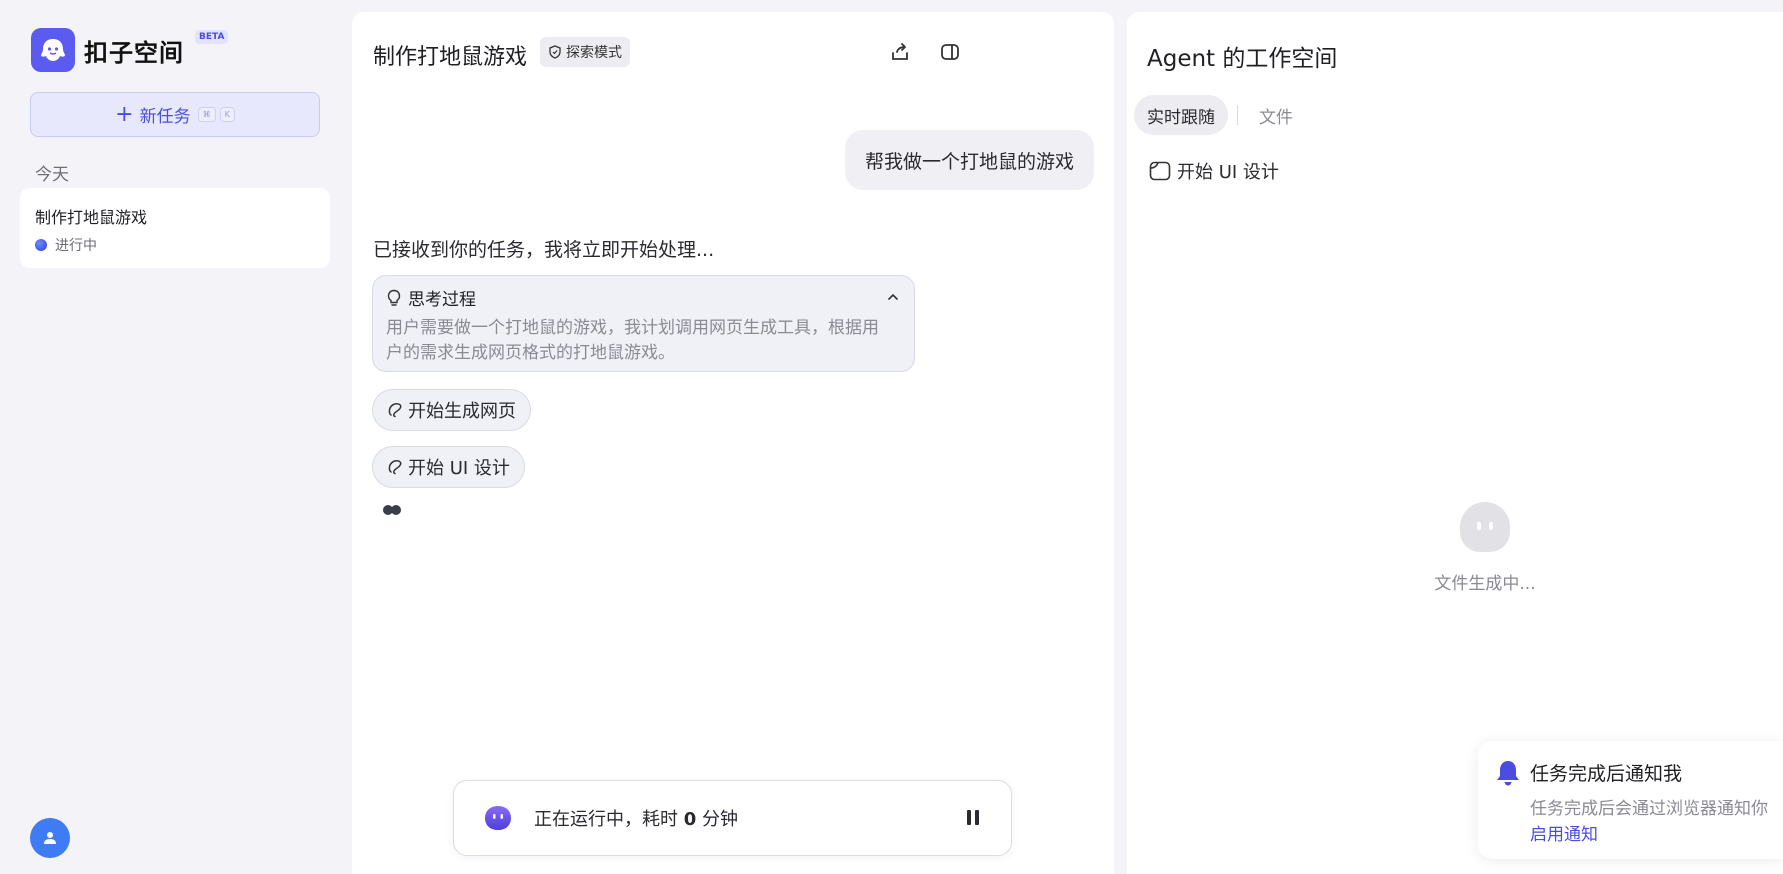 The height and width of the screenshot is (874, 1783). I want to click on plus-icon: +, so click(124, 114).